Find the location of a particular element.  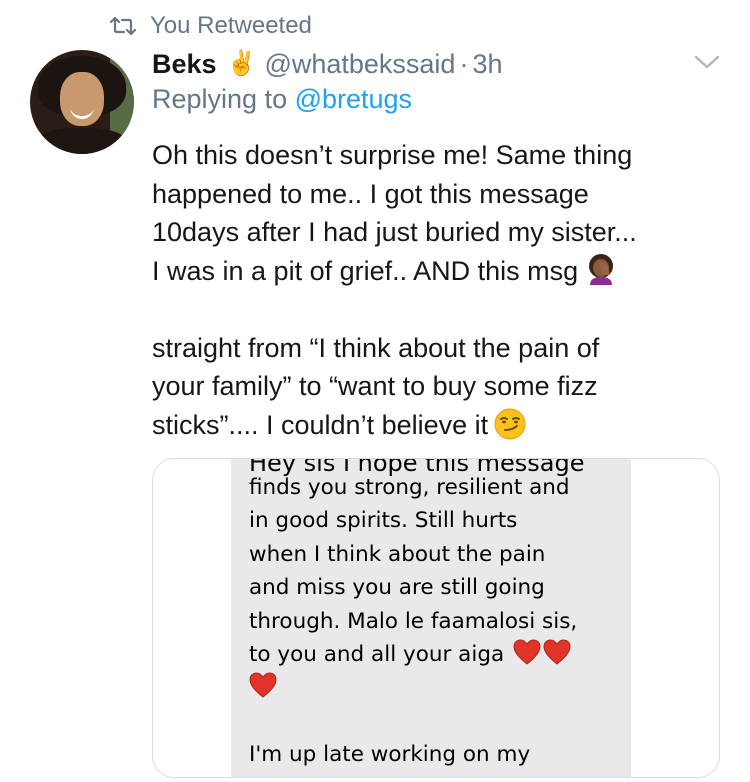

author-handle: @whatbekssaid is located at coordinates (359, 64).